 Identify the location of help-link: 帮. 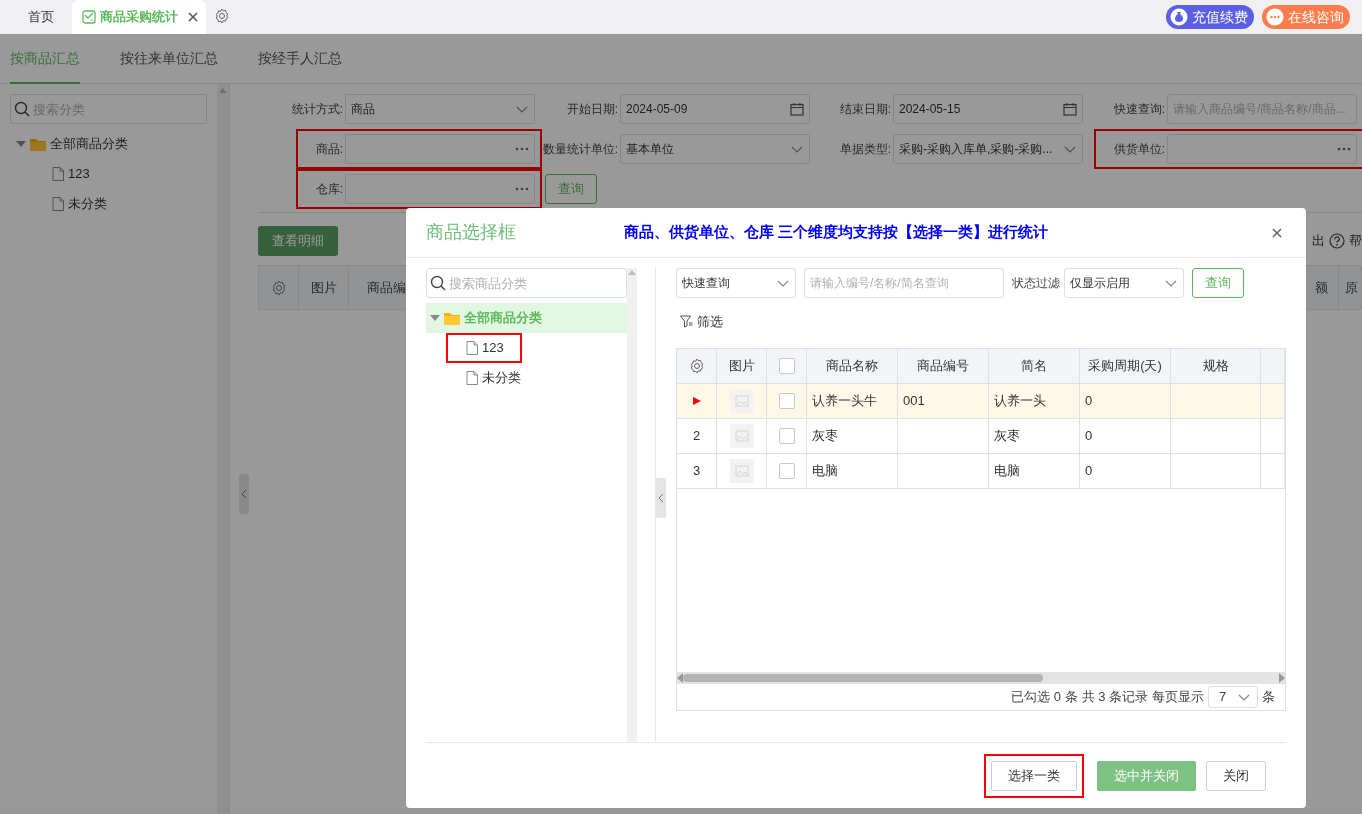
(1355, 241).